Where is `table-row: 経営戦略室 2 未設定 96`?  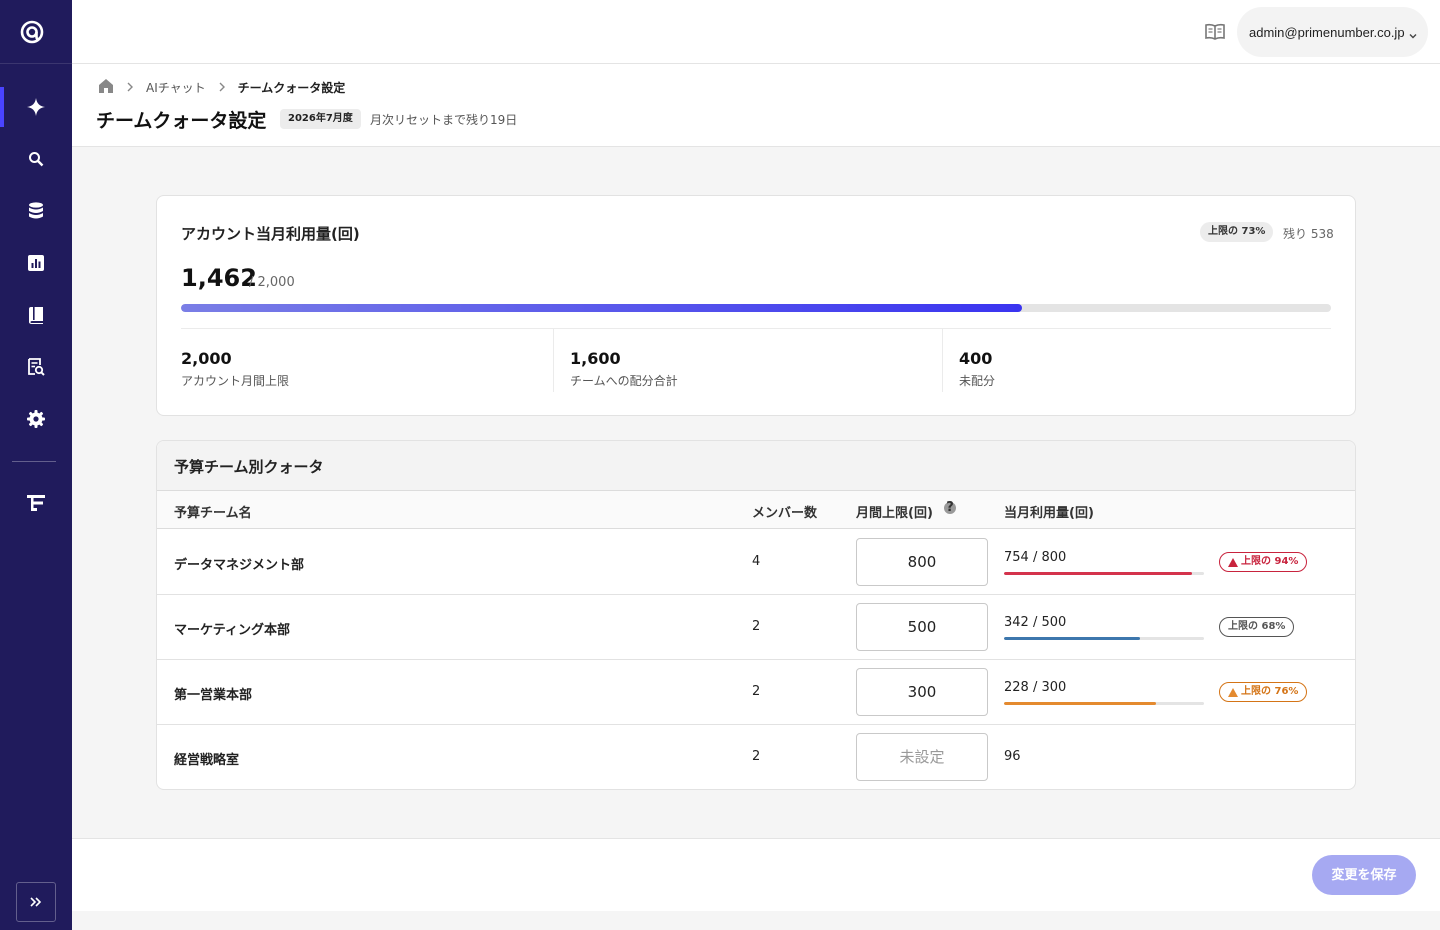
table-row: 経営戦略室 2 未設定 96 is located at coordinates (756, 757).